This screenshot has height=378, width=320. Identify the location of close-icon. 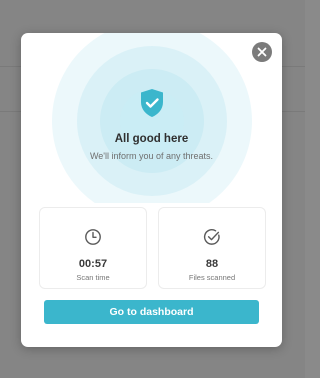
(262, 52).